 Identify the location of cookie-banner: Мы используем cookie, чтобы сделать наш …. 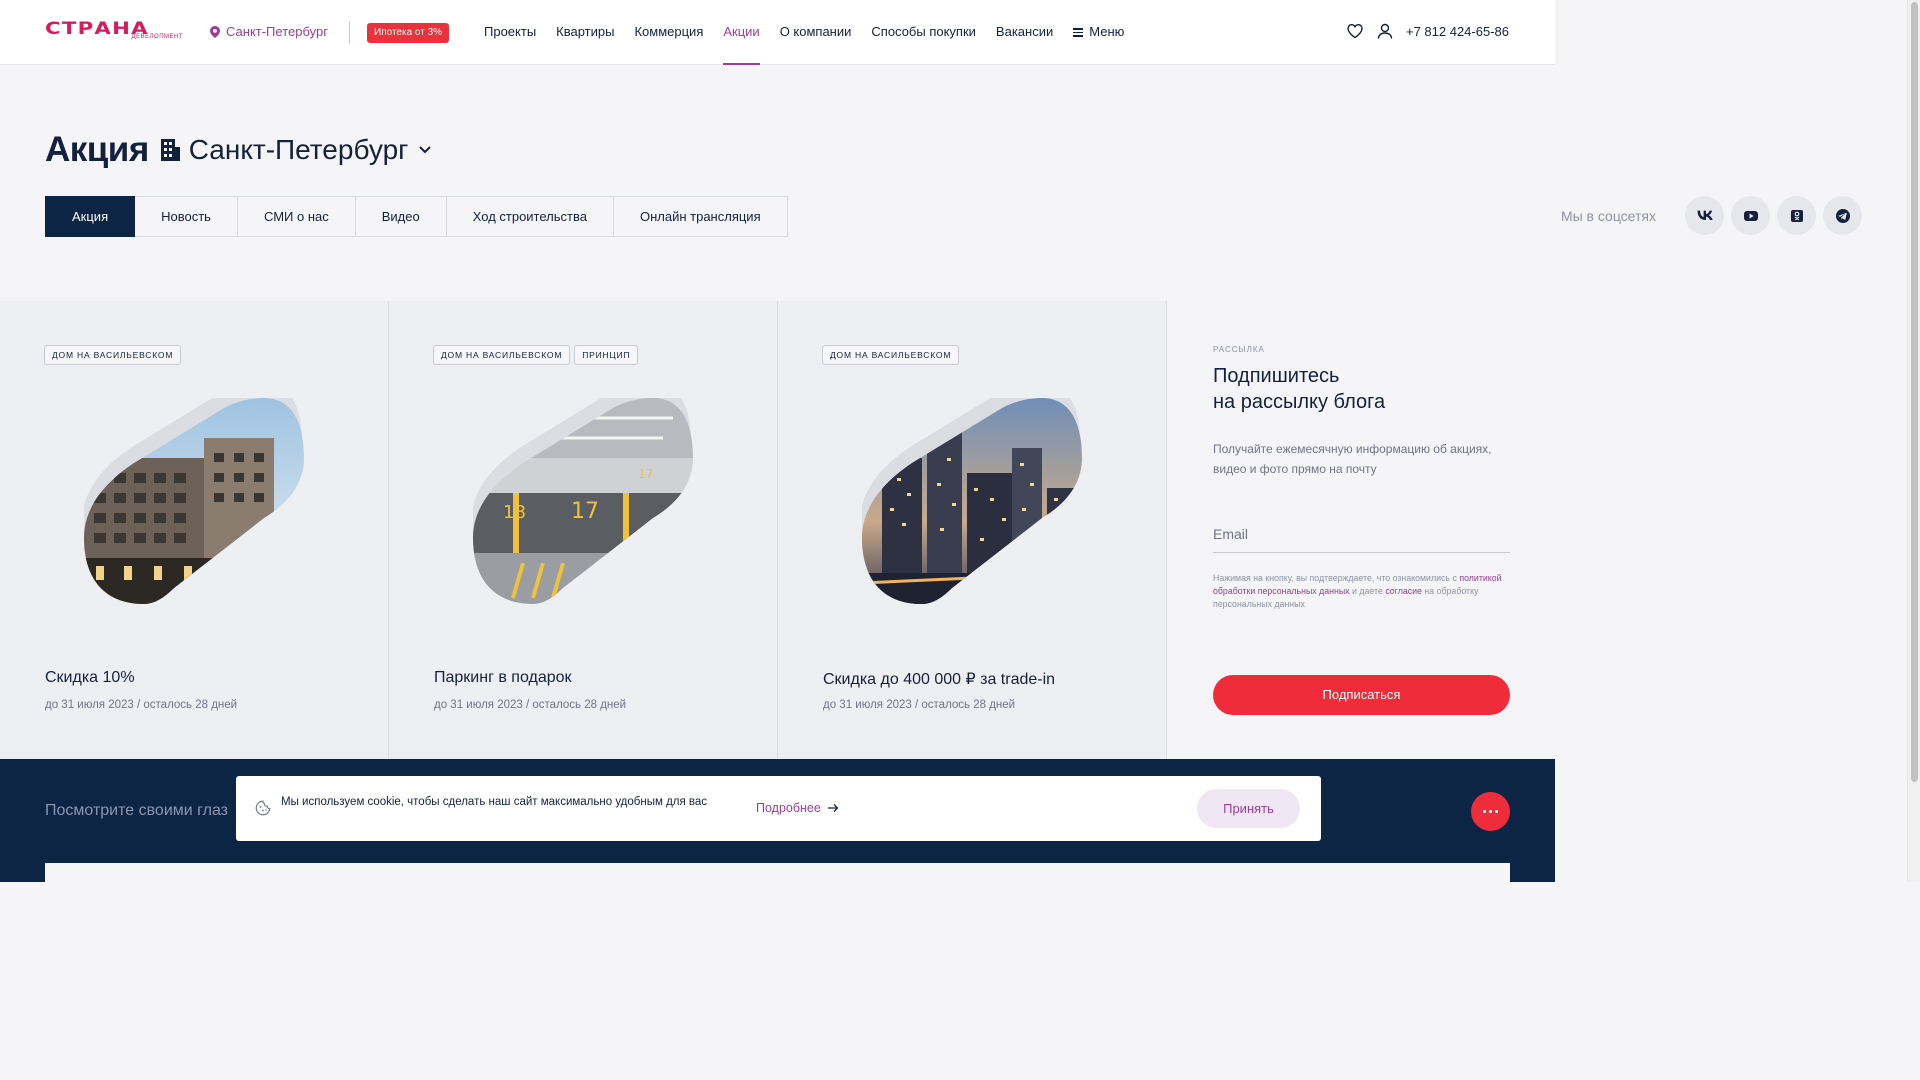
(778, 808).